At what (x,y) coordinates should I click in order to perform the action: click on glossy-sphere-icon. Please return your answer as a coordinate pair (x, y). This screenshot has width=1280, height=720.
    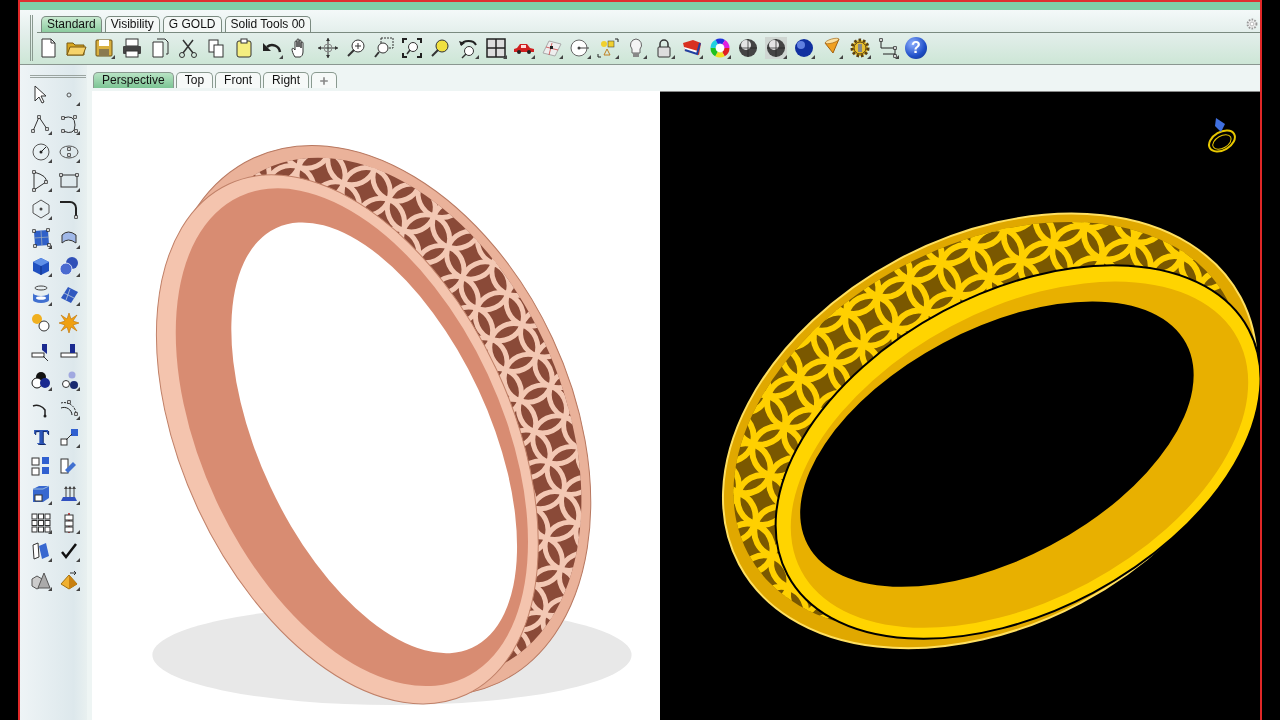
    Looking at the image, I should click on (804, 48).